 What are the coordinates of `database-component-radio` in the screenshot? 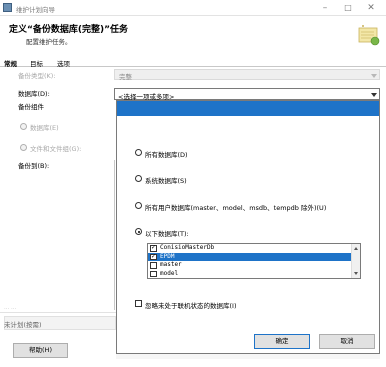 It's located at (23, 126).